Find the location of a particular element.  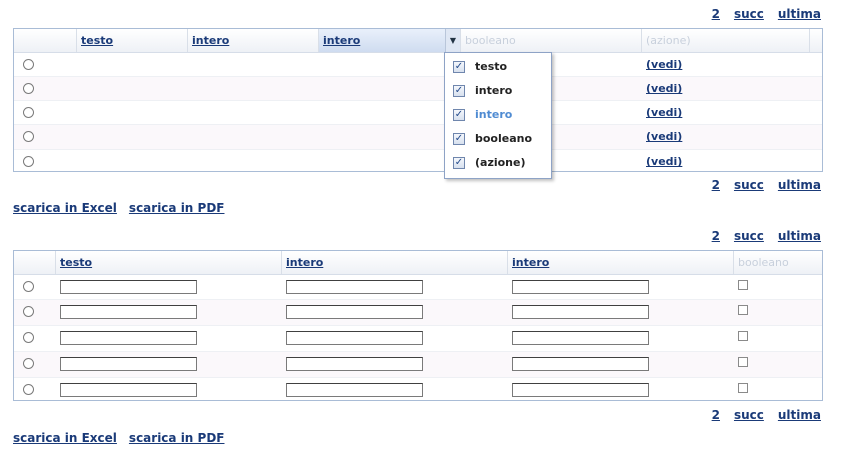

column-menu-trigger-icon: ▼ is located at coordinates (452, 40).